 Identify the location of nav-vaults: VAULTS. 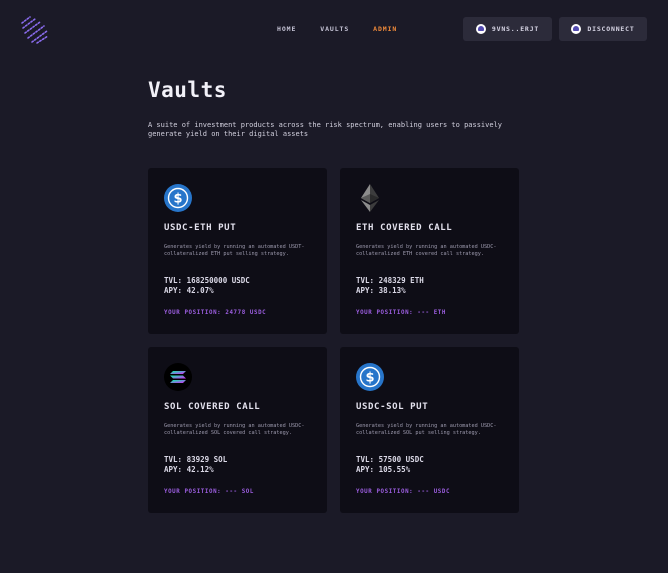
(334, 29).